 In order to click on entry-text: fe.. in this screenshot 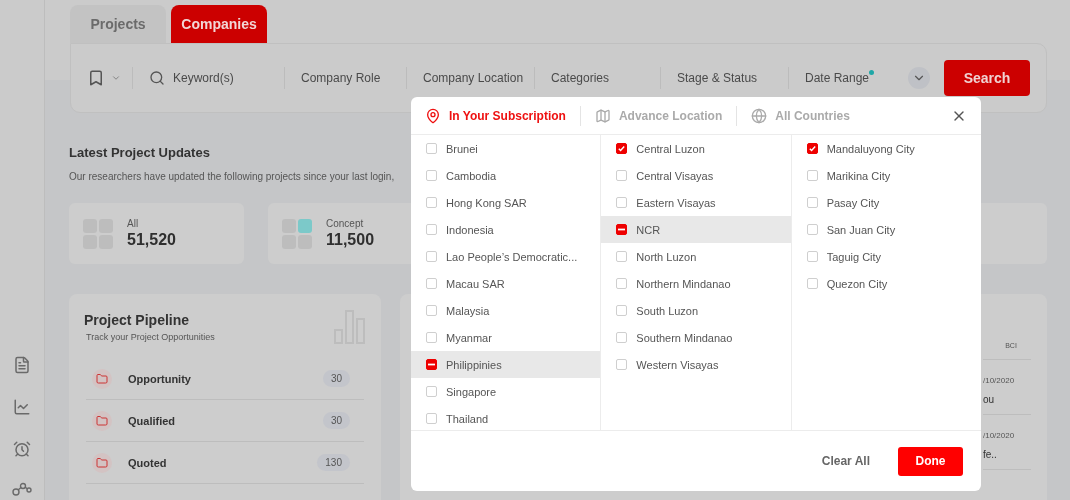, I will do `click(990, 454)`.